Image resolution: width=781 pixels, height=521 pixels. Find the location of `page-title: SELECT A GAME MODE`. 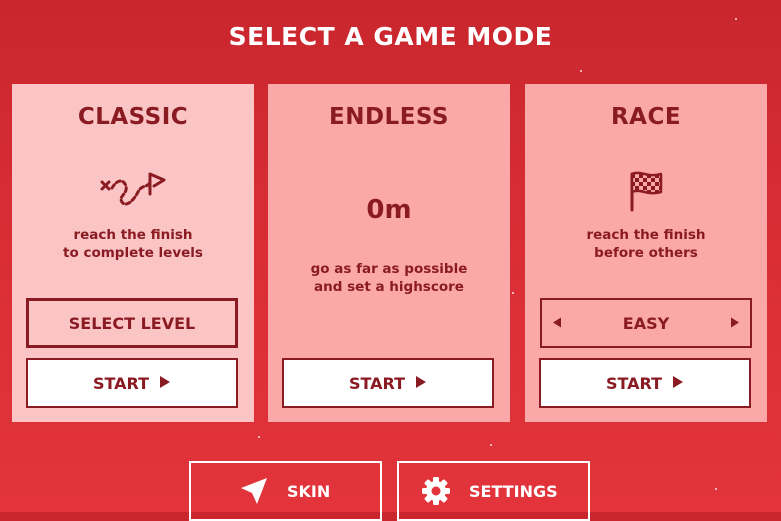

page-title: SELECT A GAME MODE is located at coordinates (390, 36).